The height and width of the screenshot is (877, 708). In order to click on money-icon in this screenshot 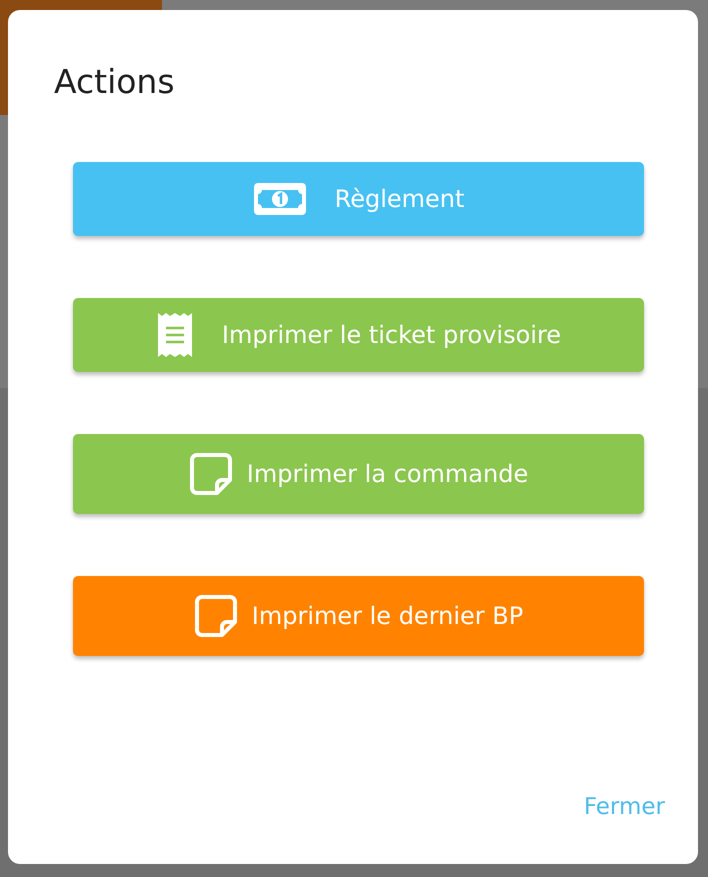, I will do `click(279, 199)`.